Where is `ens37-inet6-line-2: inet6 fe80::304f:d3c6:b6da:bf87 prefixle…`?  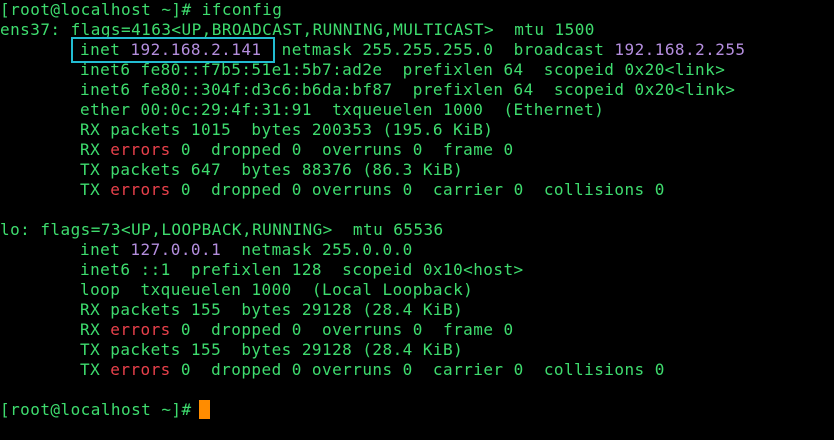
ens37-inet6-line-2: inet6 fe80::304f:d3c6:b6da:bf87 prefixle… is located at coordinates (408, 89).